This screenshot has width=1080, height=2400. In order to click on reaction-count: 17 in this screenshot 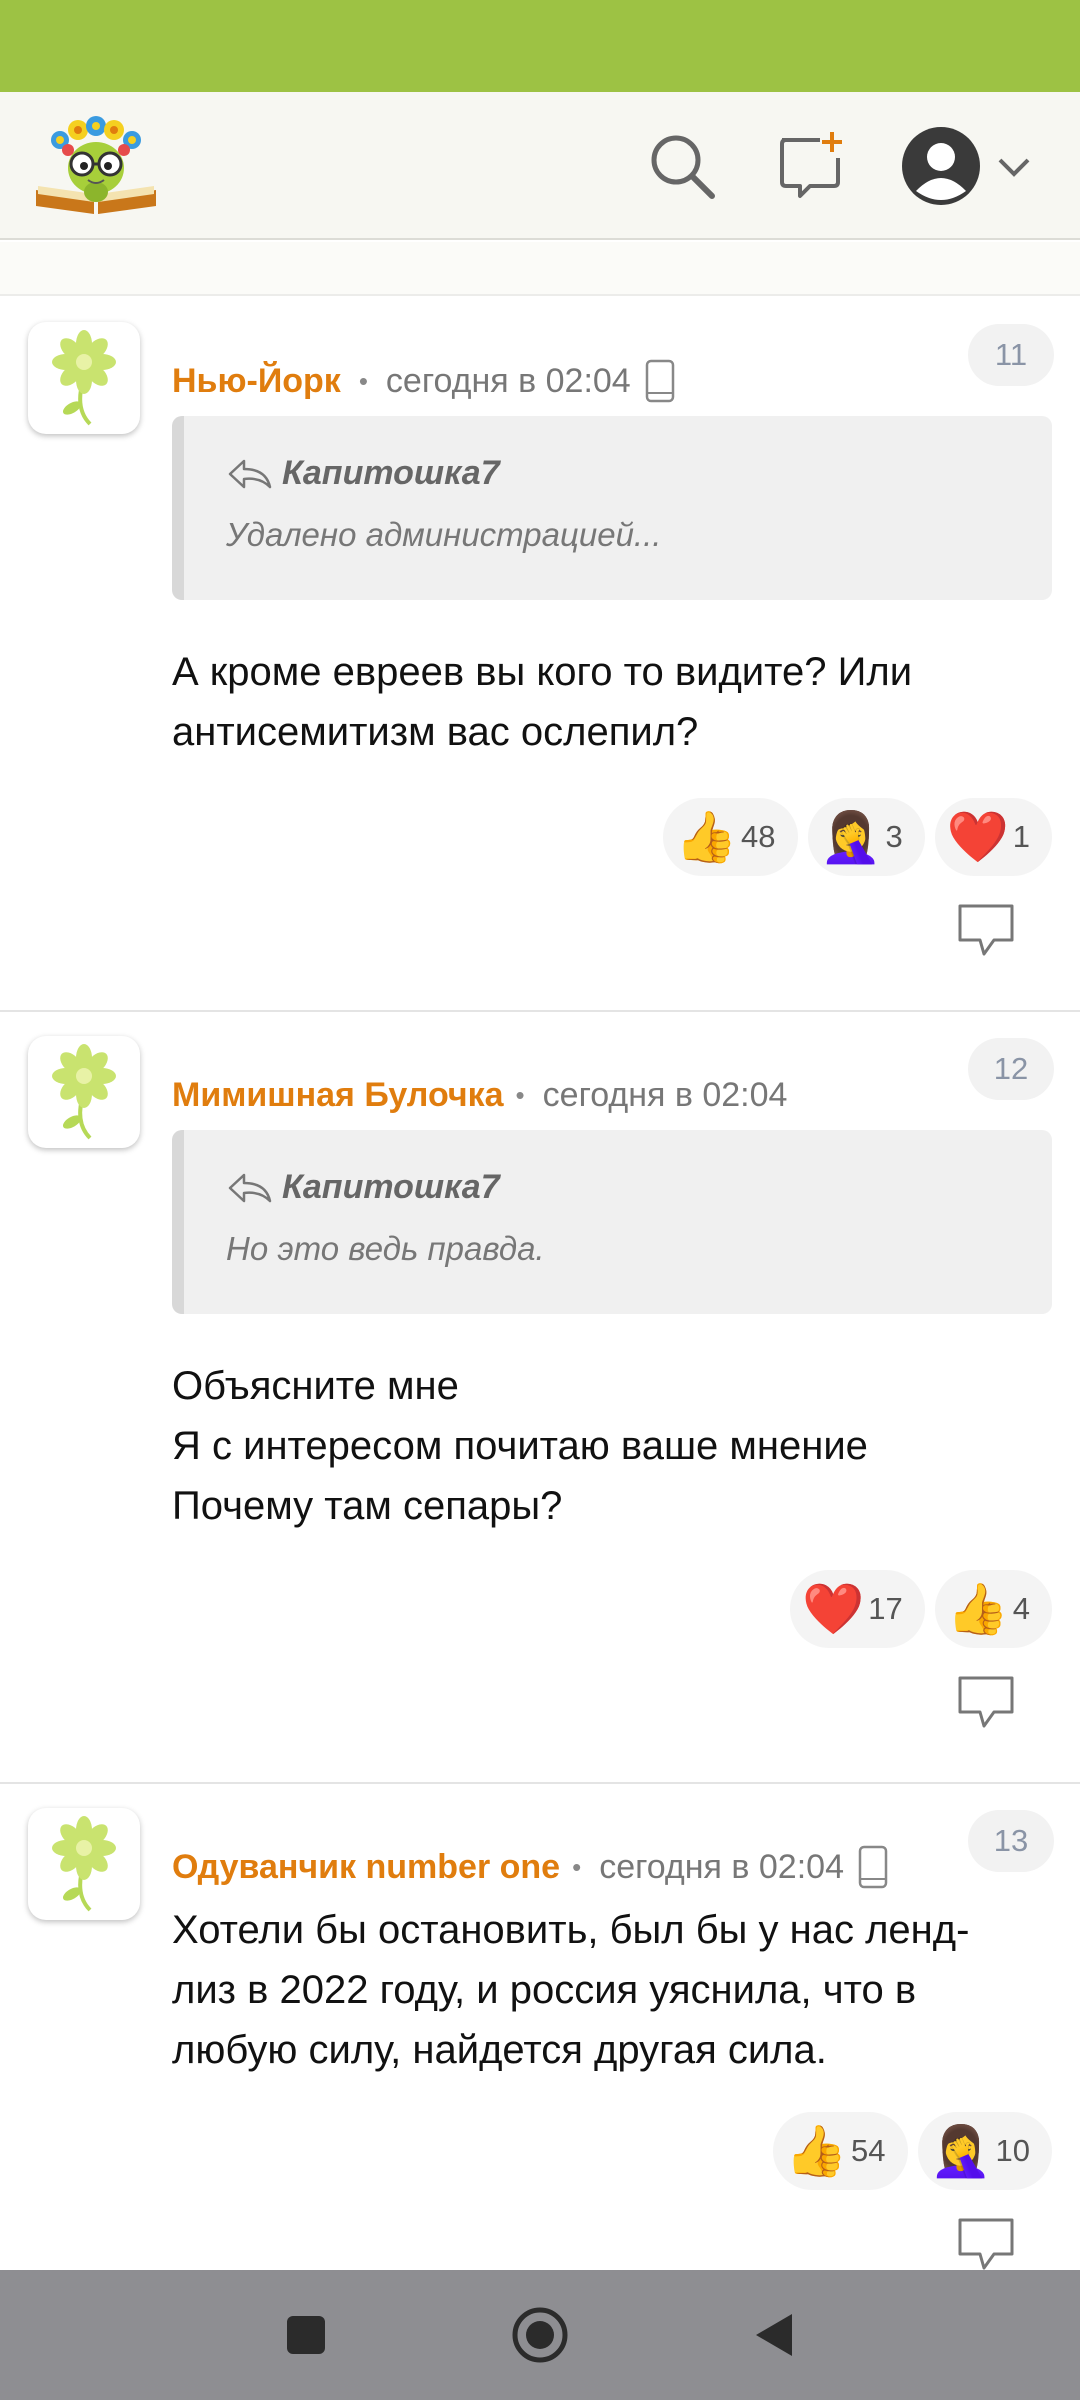, I will do `click(885, 1608)`.